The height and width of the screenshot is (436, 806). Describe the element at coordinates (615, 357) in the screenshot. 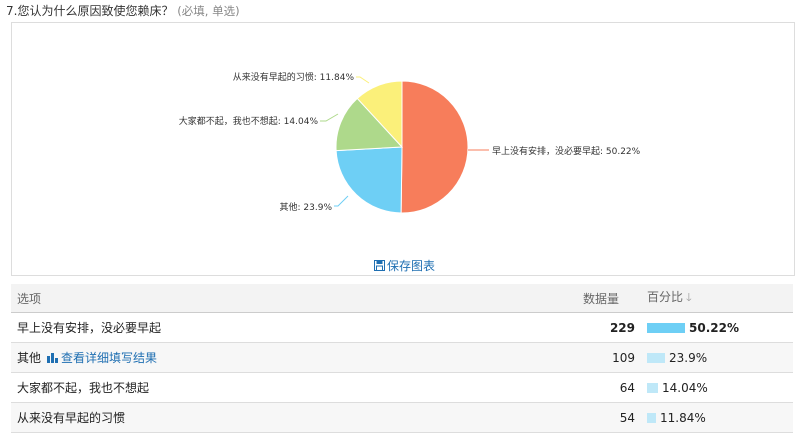

I see `row-count: 109` at that location.